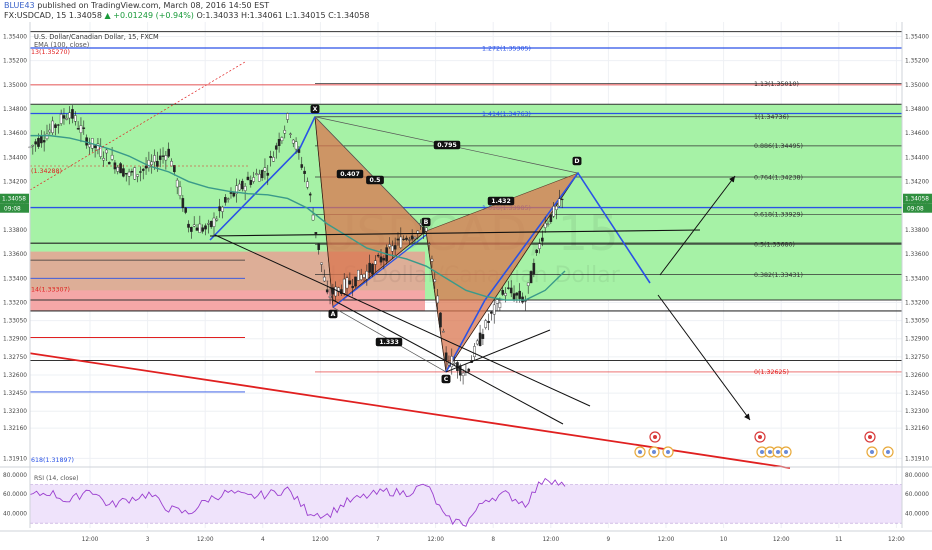  What do you see at coordinates (50, 290) in the screenshot?
I see `left-price-label: 14(1.33307)` at bounding box center [50, 290].